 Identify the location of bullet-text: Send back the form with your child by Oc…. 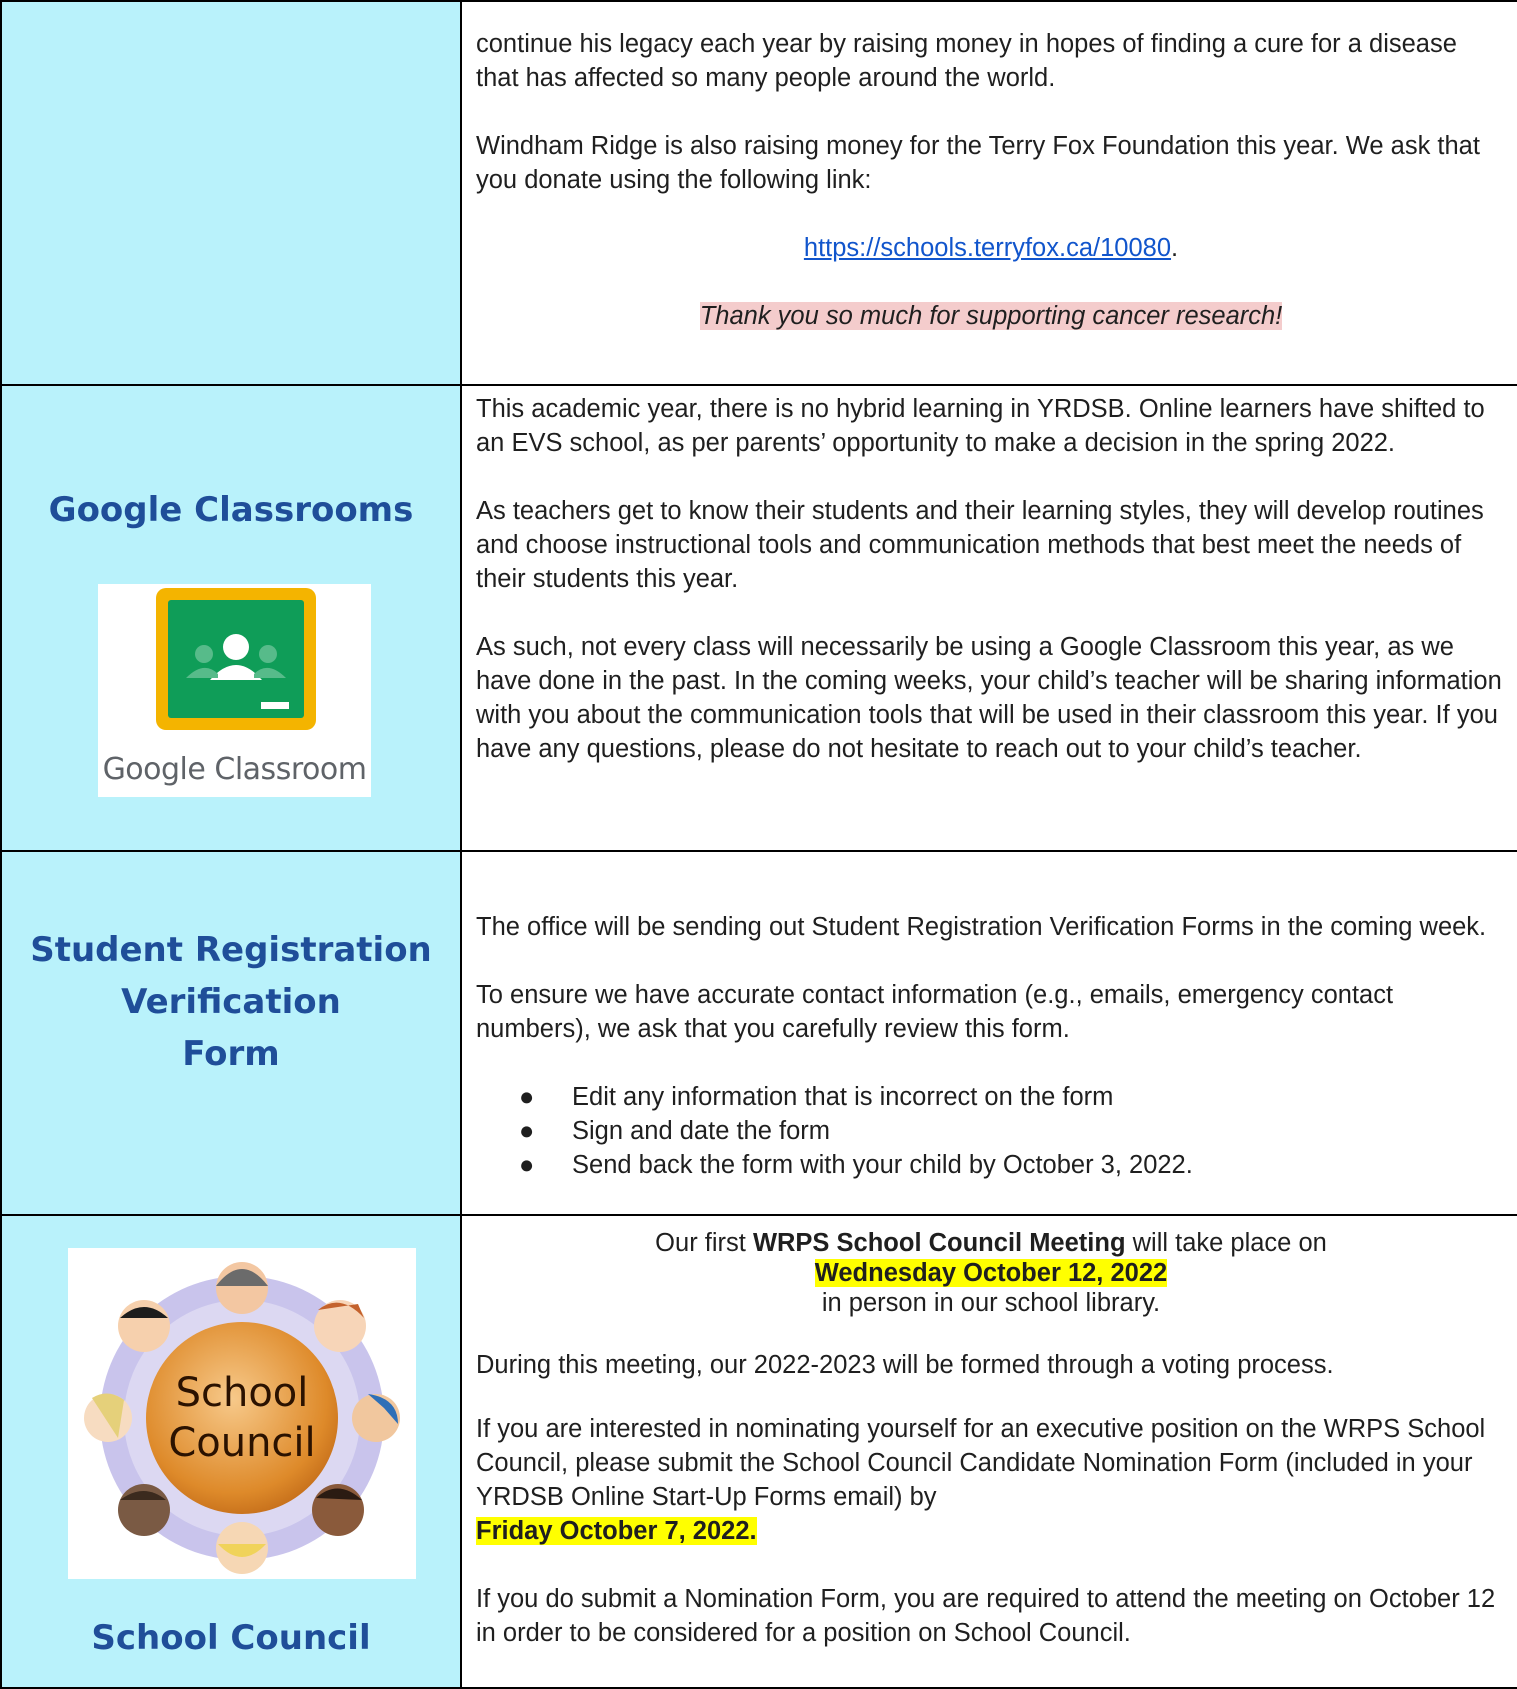
(882, 1165).